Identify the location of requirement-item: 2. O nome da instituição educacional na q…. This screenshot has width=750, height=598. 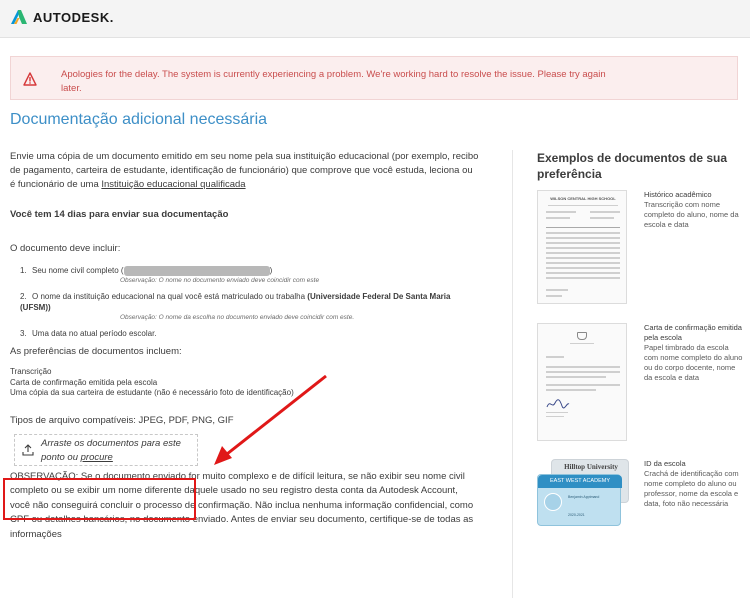
(250, 306).